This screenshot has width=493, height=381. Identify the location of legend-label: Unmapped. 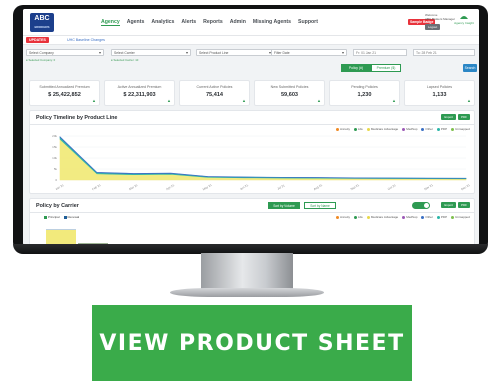
(462, 217).